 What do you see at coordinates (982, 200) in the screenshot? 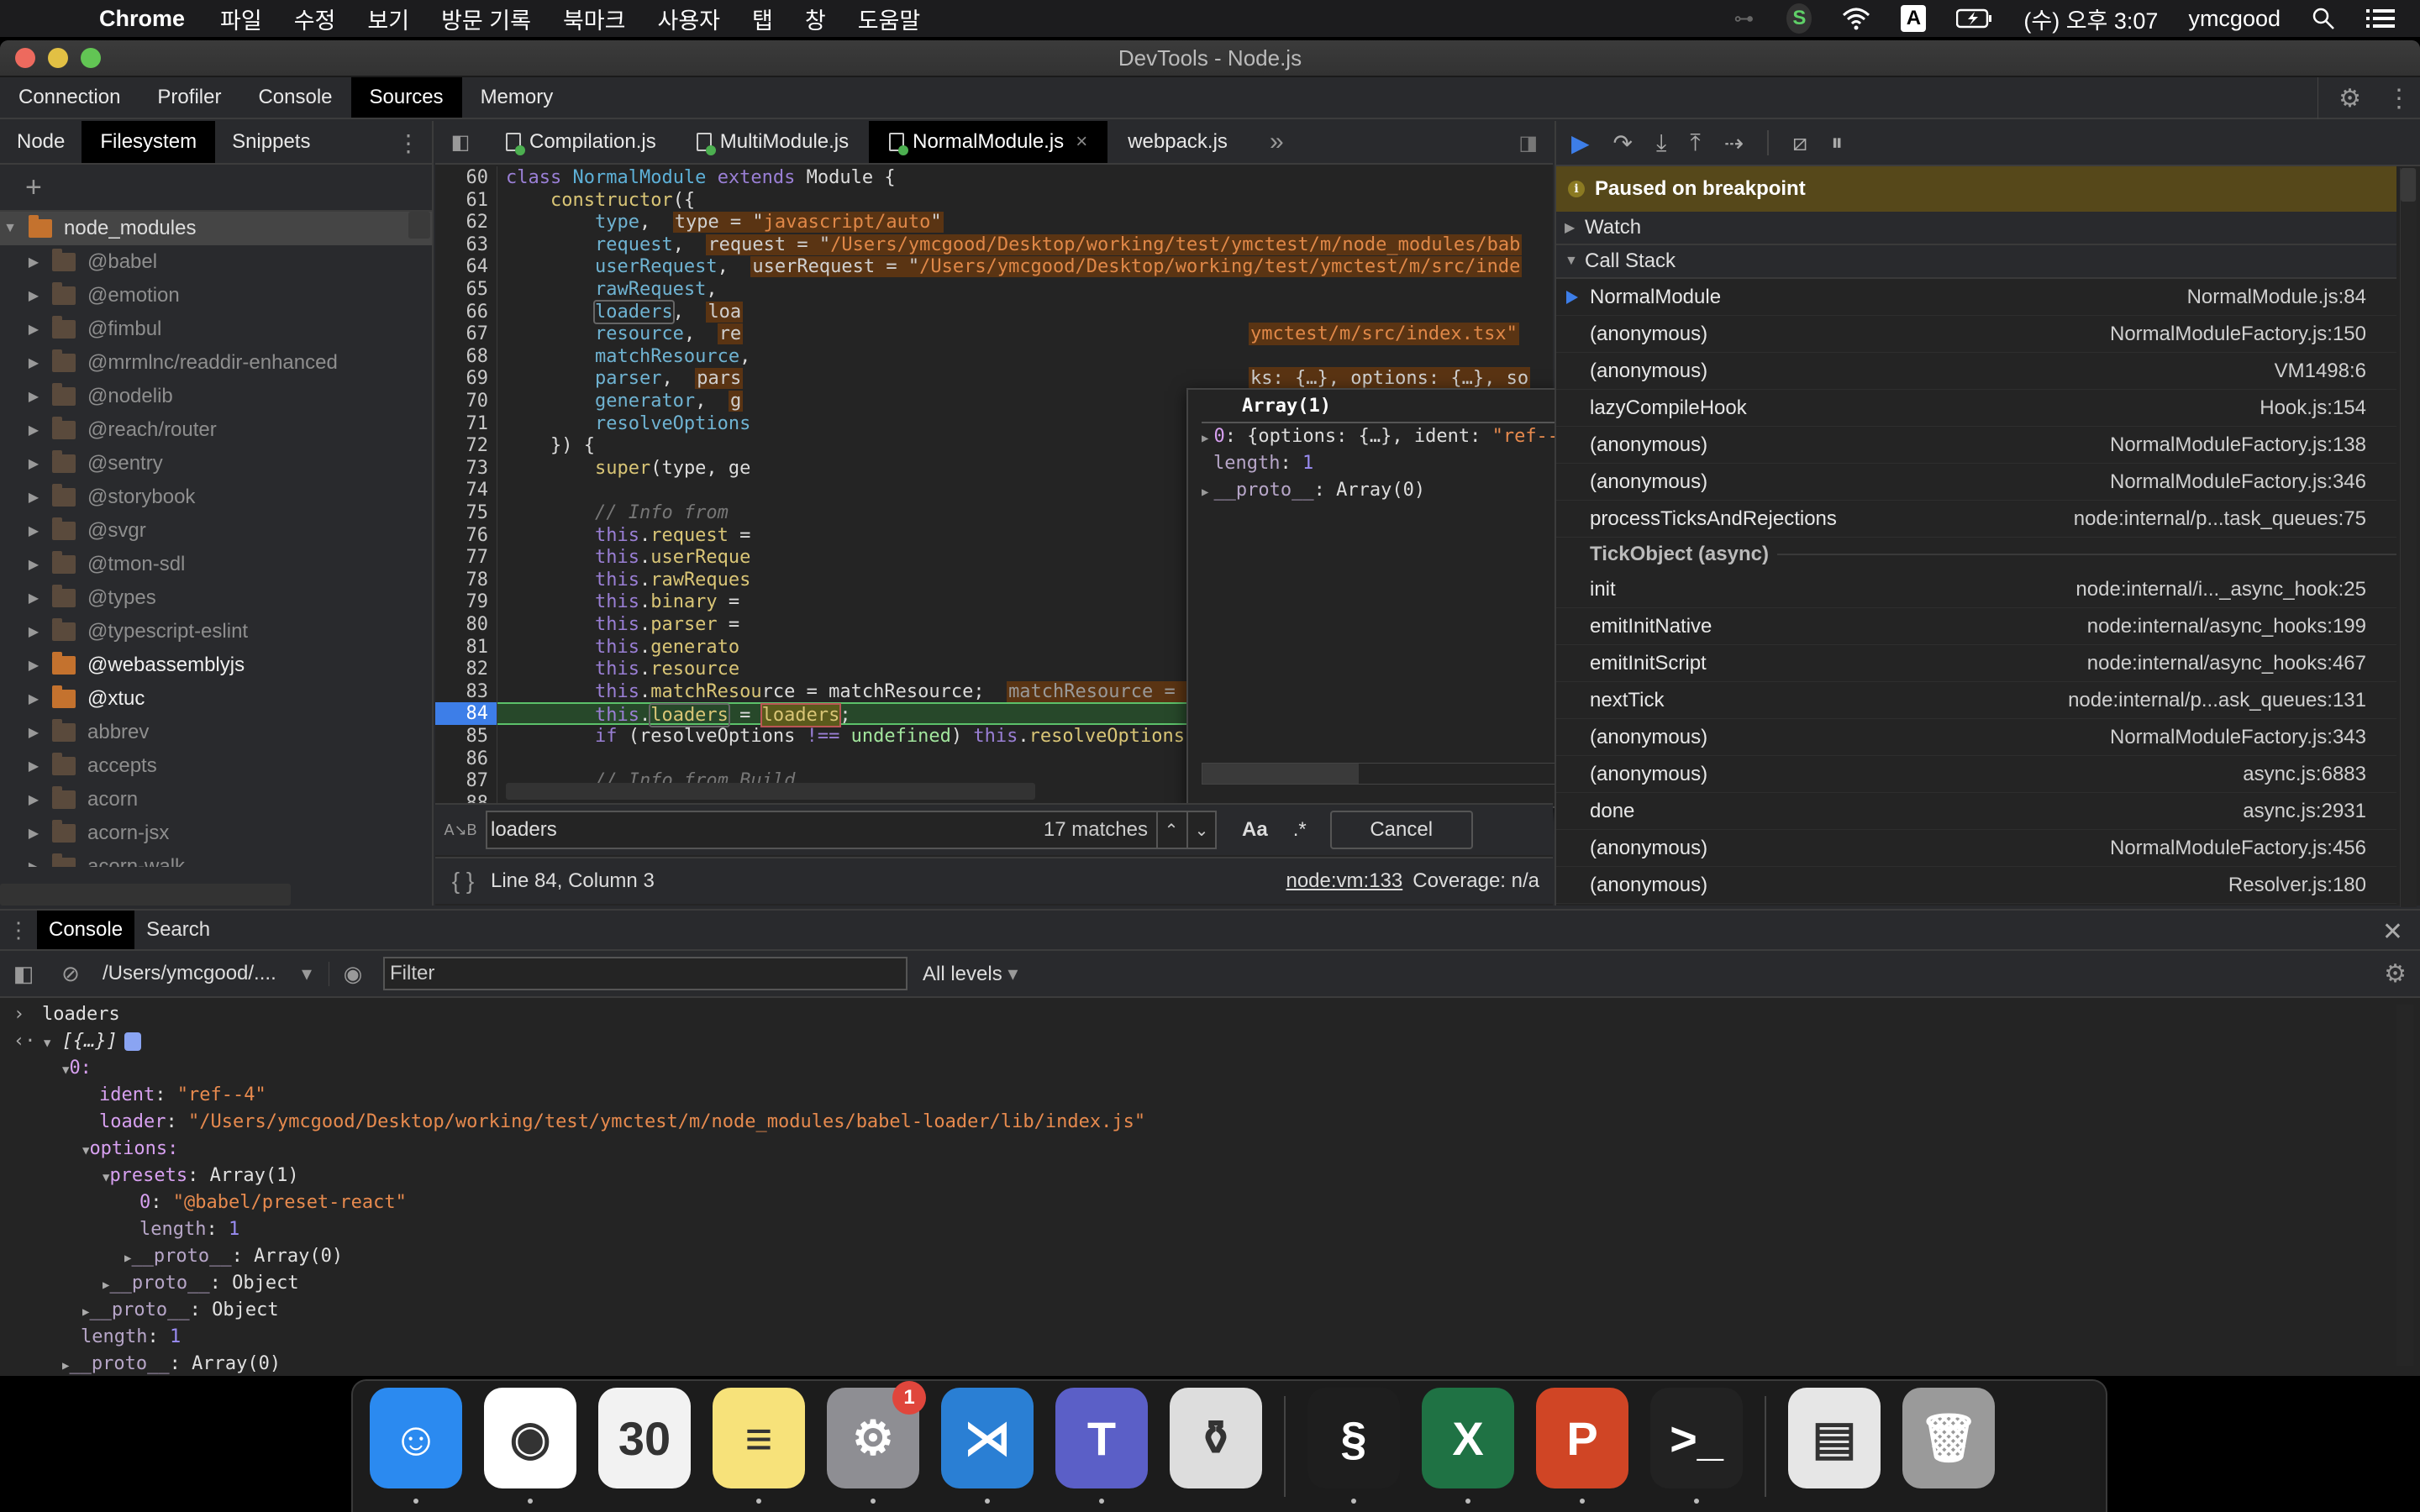
I see `code-line: 61 constructor({` at bounding box center [982, 200].